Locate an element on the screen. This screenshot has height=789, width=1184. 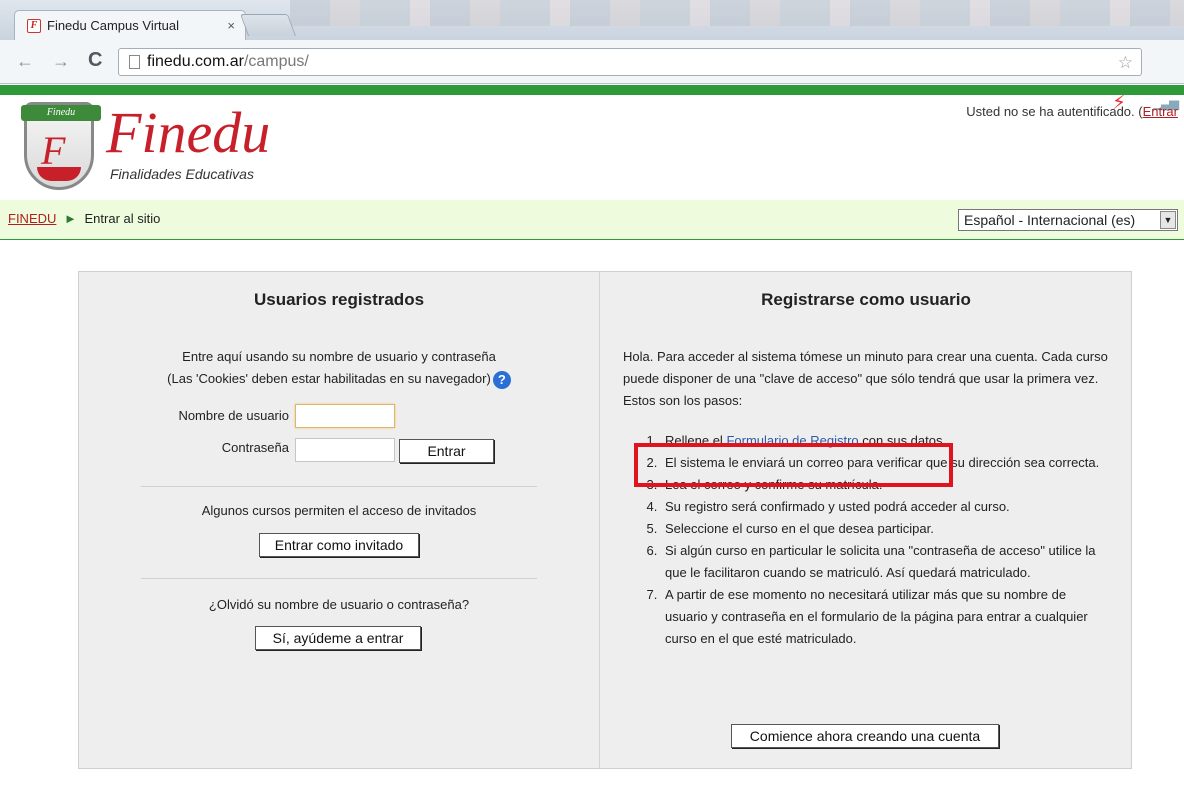
breadcrumb: FINEDU ► Entrar al sitio is located at coordinates (84, 218).